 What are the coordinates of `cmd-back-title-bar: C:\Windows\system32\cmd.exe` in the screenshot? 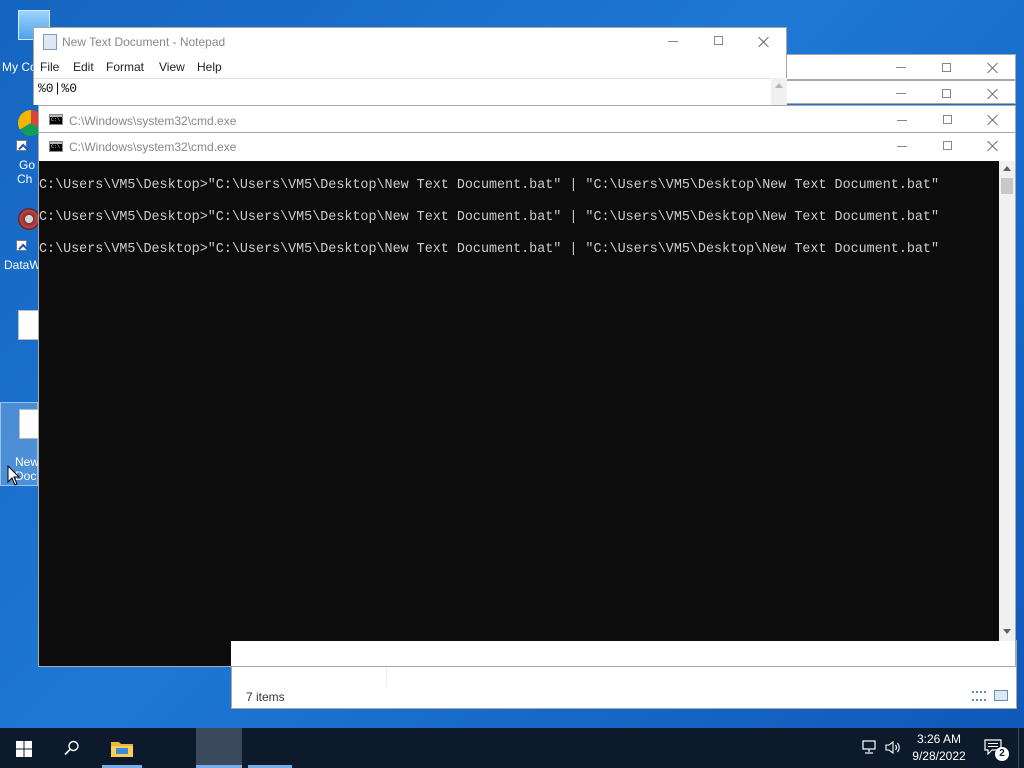 It's located at (527, 119).